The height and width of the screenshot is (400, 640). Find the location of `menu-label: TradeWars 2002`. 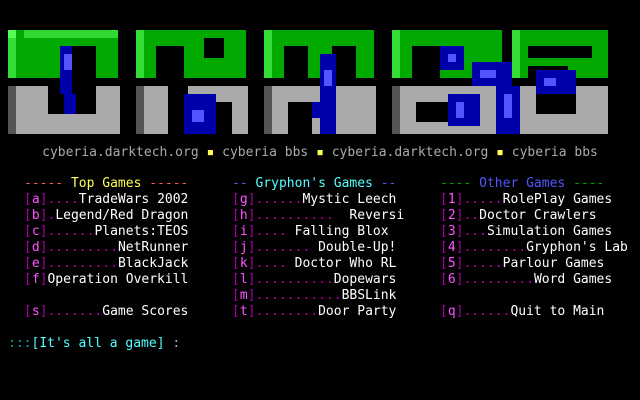

menu-label: TradeWars 2002 is located at coordinates (133, 199).